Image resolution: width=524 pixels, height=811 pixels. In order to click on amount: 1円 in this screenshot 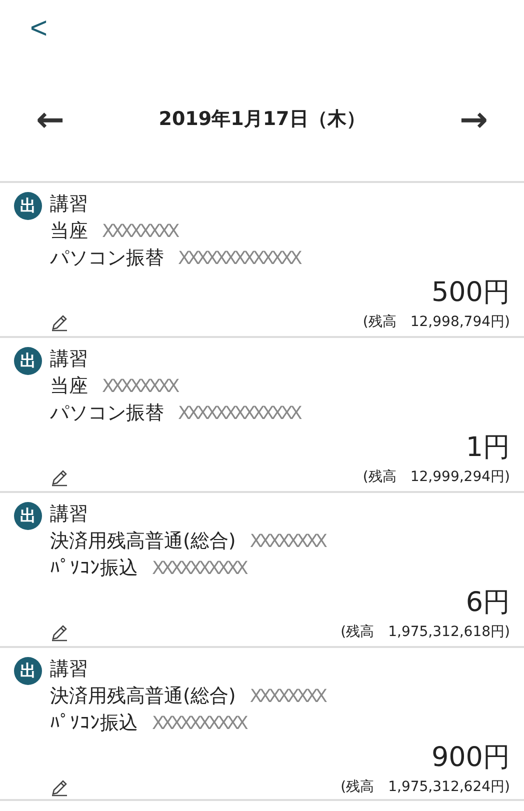, I will do `click(488, 447)`.